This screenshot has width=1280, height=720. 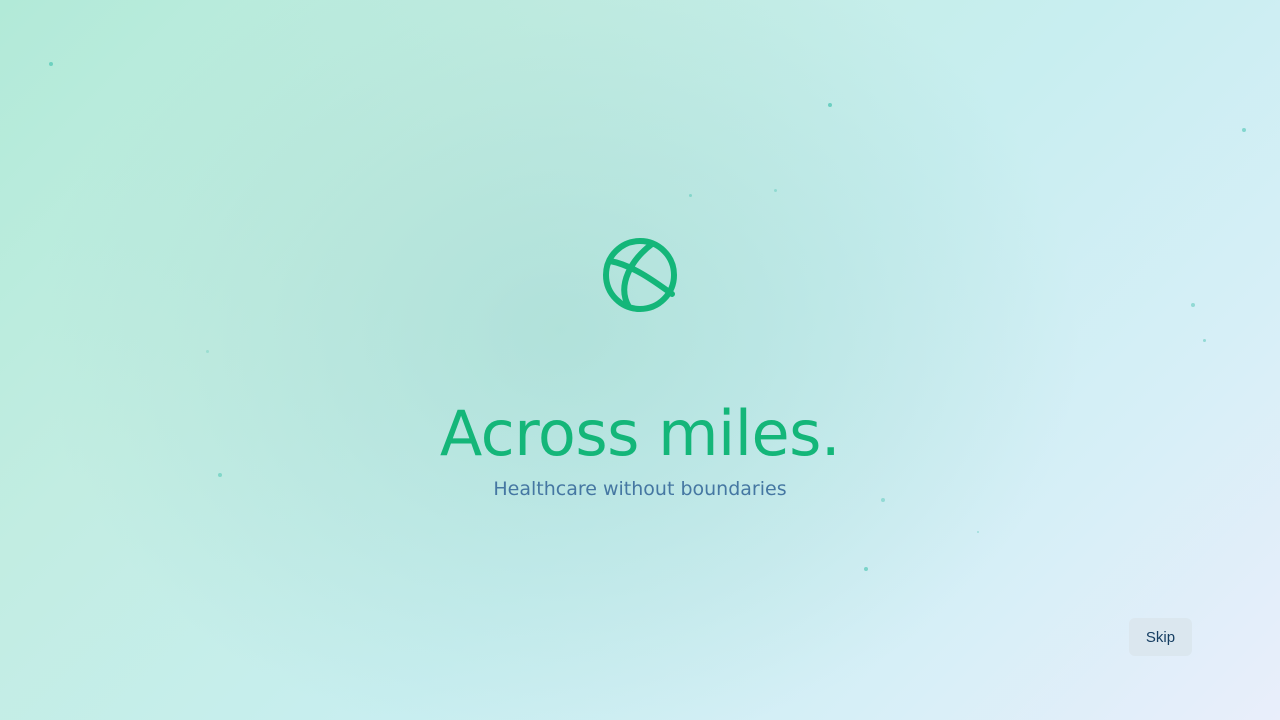 I want to click on subtitle: Healthcare without boundaries, so click(x=640, y=489).